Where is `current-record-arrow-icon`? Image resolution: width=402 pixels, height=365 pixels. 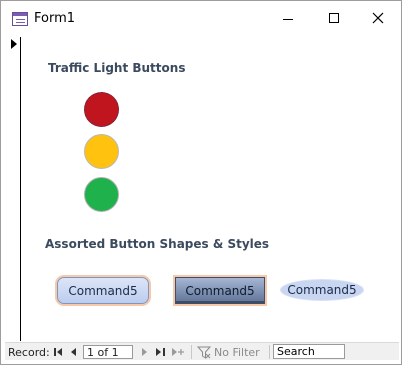 current-record-arrow-icon is located at coordinates (14, 44).